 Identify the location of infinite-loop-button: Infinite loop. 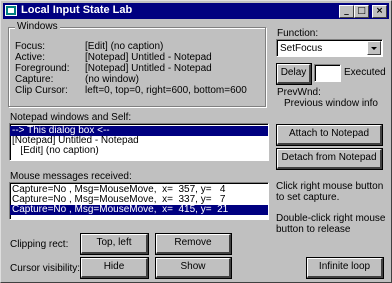
(345, 268).